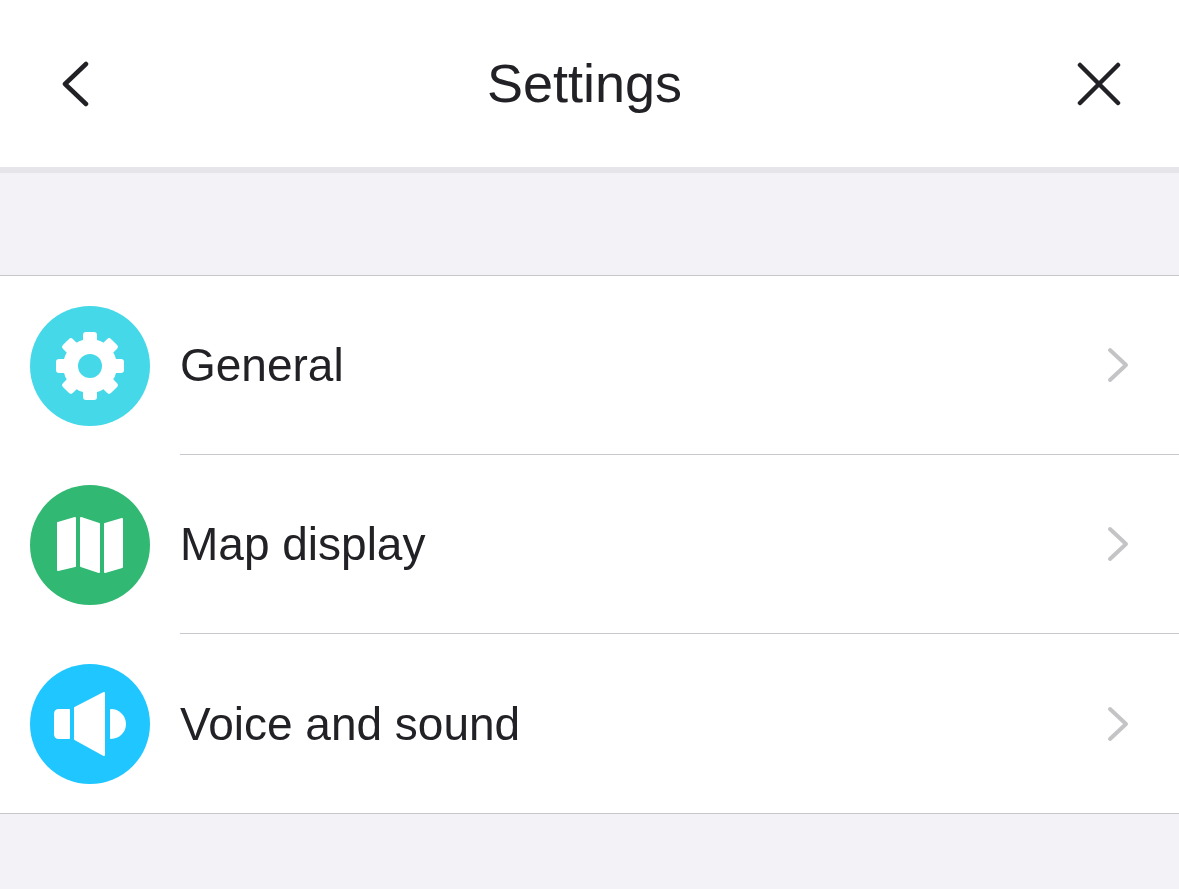 The image size is (1179, 889). Describe the element at coordinates (75, 83) in the screenshot. I see `back-icon` at that location.